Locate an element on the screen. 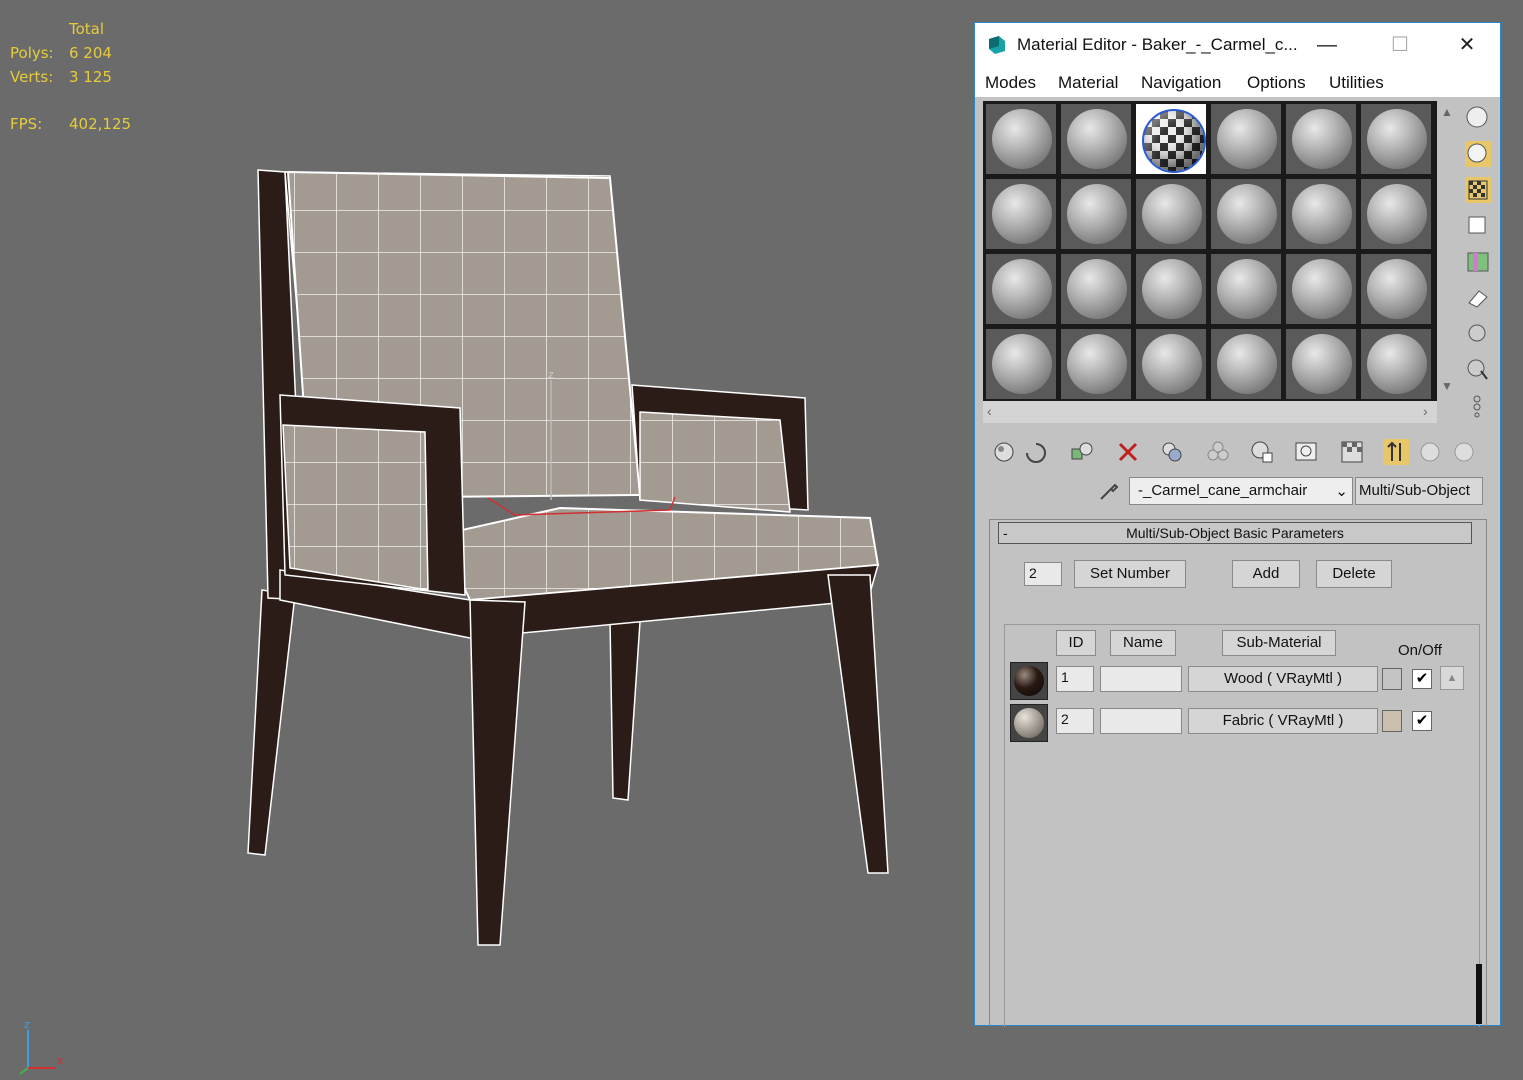 The image size is (1523, 1080). maximize-button: ☐ is located at coordinates (1400, 45).